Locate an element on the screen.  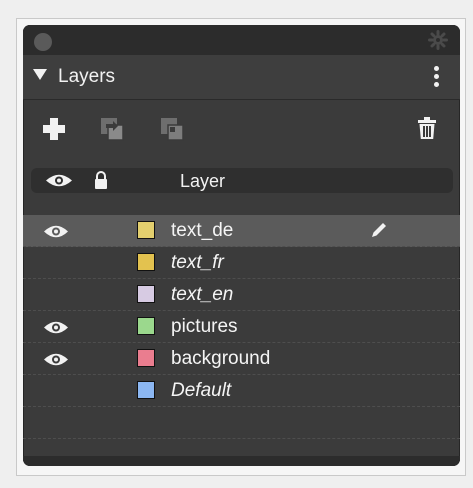
layer-row-text-fr: text_fr is located at coordinates (241, 263).